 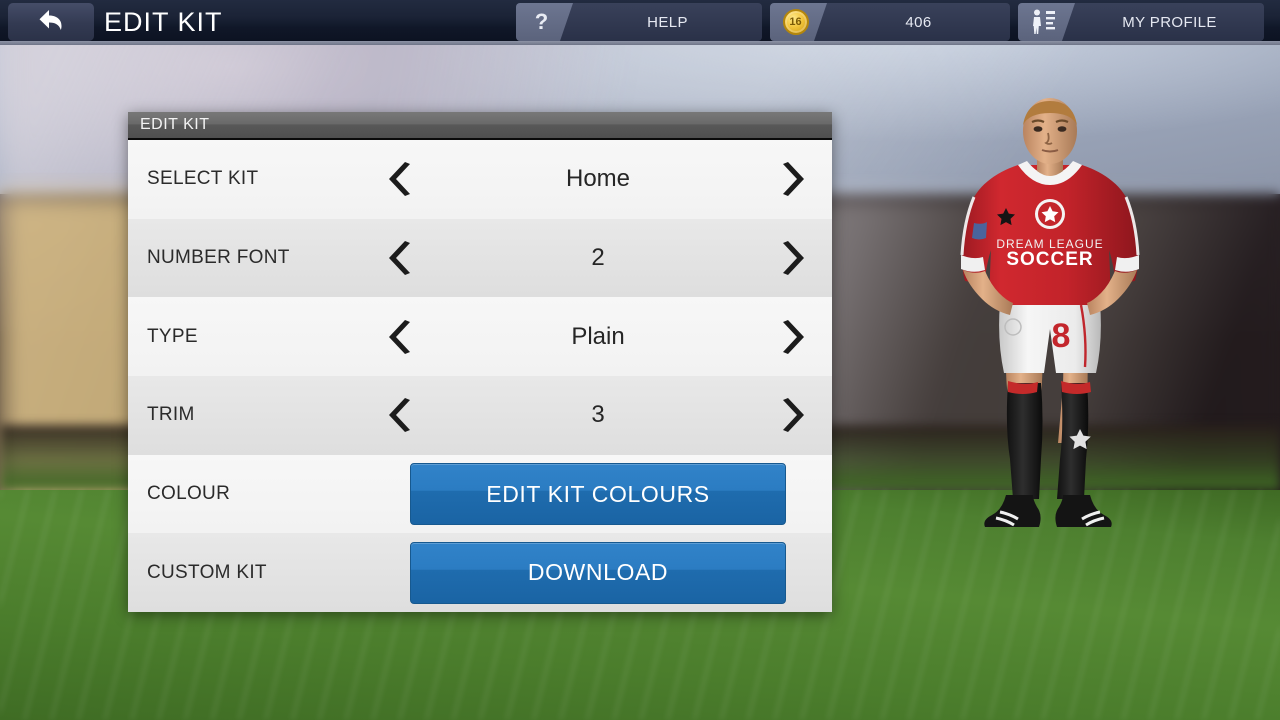 I want to click on row-label-type: TYPE, so click(x=172, y=336).